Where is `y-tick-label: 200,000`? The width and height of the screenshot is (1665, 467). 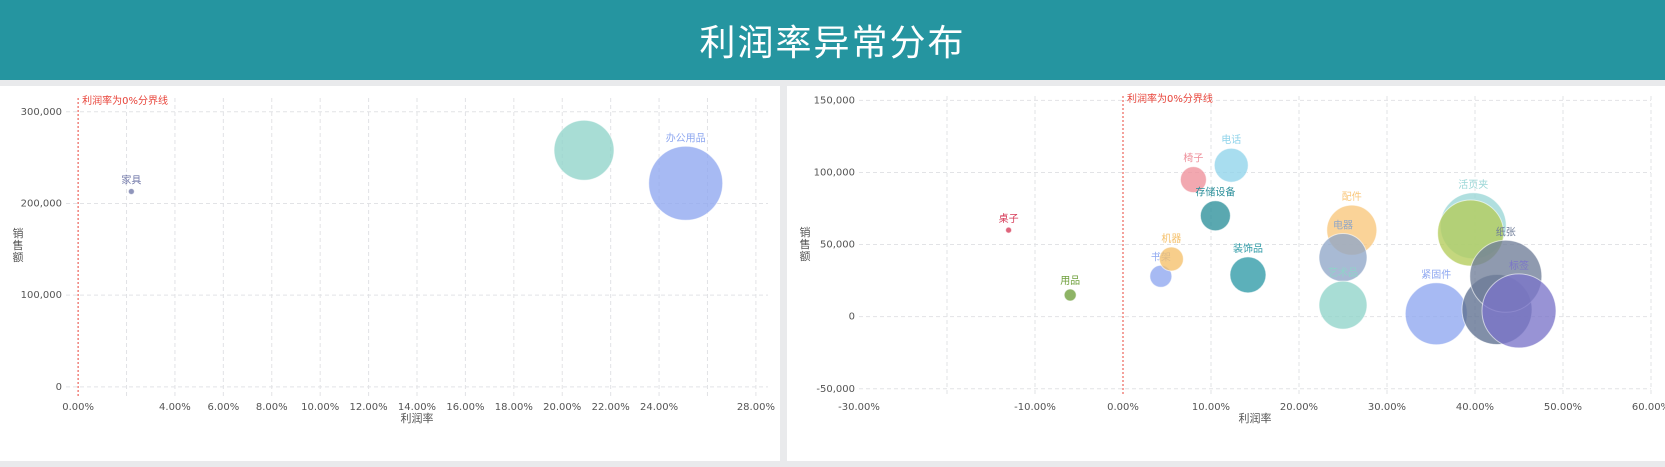
y-tick-label: 200,000 is located at coordinates (41, 203).